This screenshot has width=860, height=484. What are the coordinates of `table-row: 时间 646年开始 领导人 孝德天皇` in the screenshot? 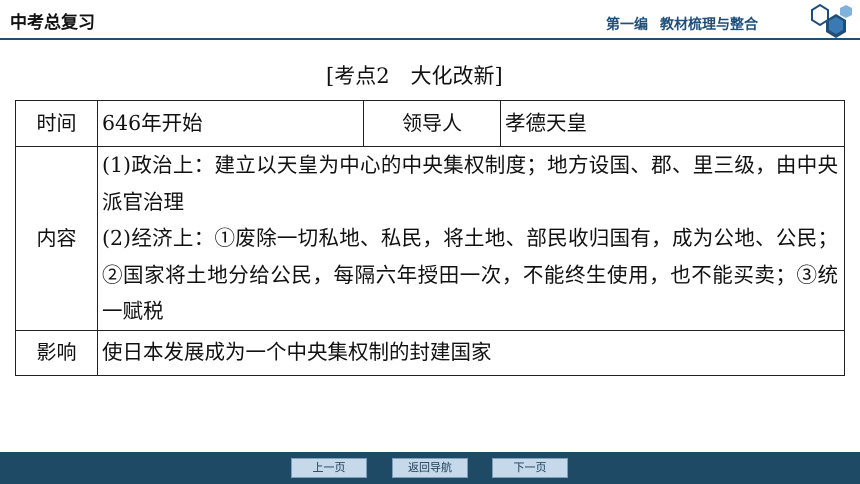 It's located at (430, 123).